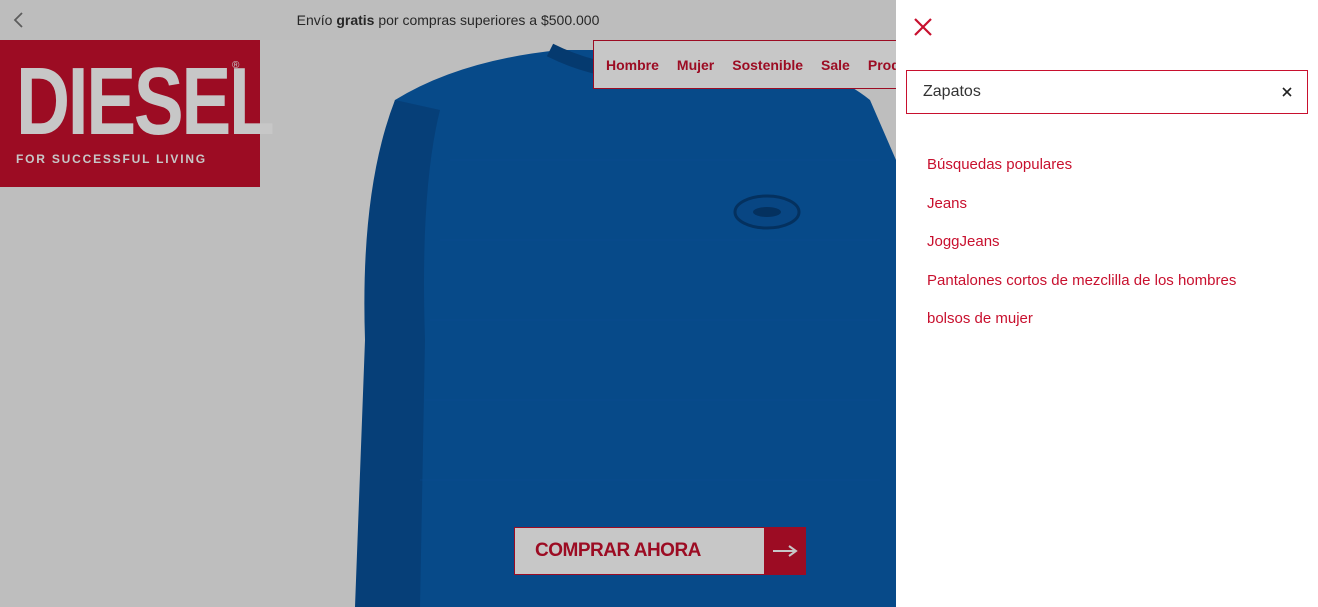  Describe the element at coordinates (923, 27) in the screenshot. I see `close-icon` at that location.